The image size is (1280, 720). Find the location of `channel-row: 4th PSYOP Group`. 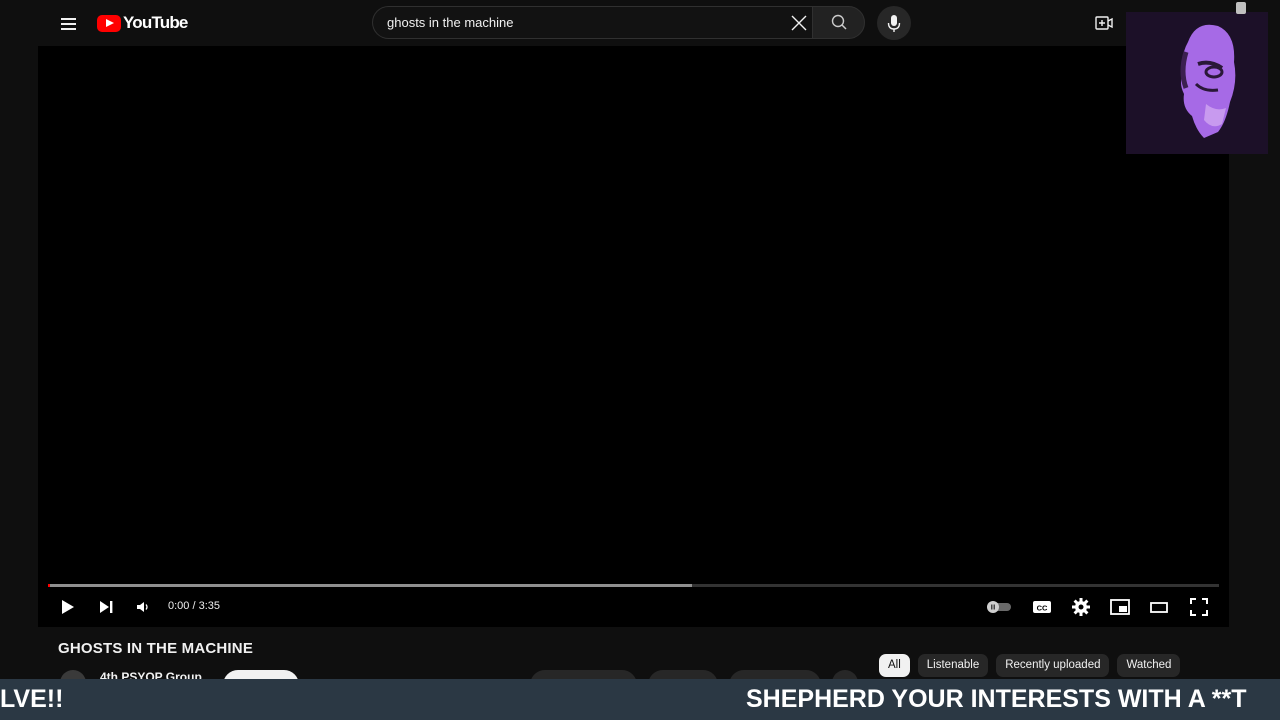

channel-row: 4th PSYOP Group is located at coordinates (458, 673).